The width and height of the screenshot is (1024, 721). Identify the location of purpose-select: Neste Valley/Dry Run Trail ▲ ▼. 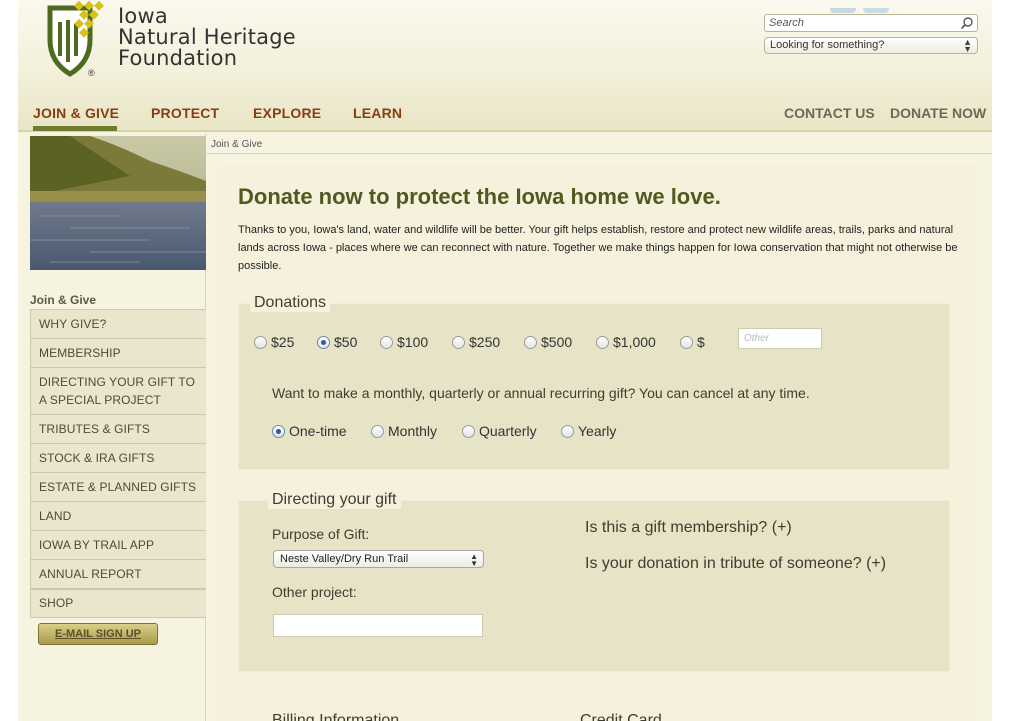
(378, 559).